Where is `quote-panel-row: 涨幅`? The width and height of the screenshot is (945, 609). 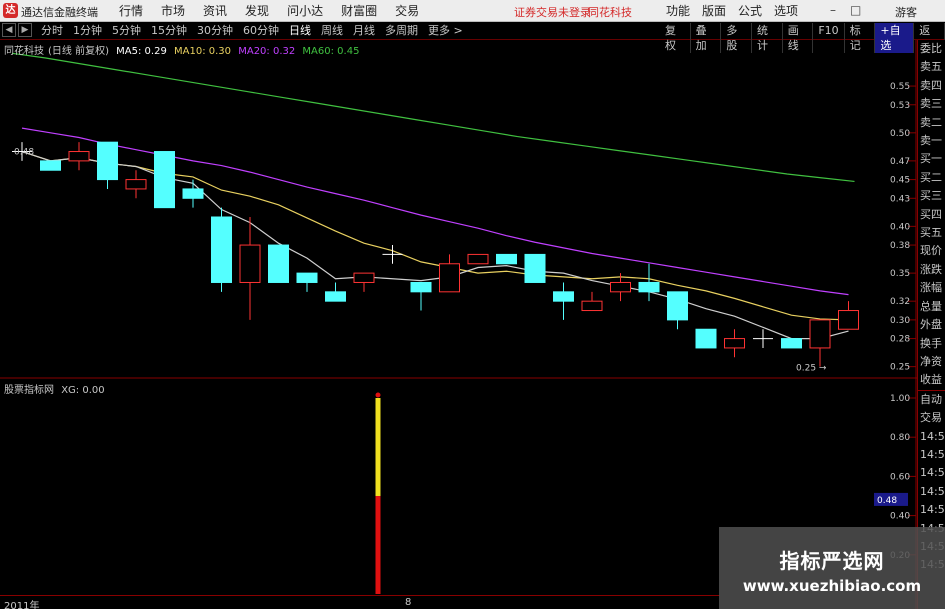 quote-panel-row: 涨幅 is located at coordinates (931, 288).